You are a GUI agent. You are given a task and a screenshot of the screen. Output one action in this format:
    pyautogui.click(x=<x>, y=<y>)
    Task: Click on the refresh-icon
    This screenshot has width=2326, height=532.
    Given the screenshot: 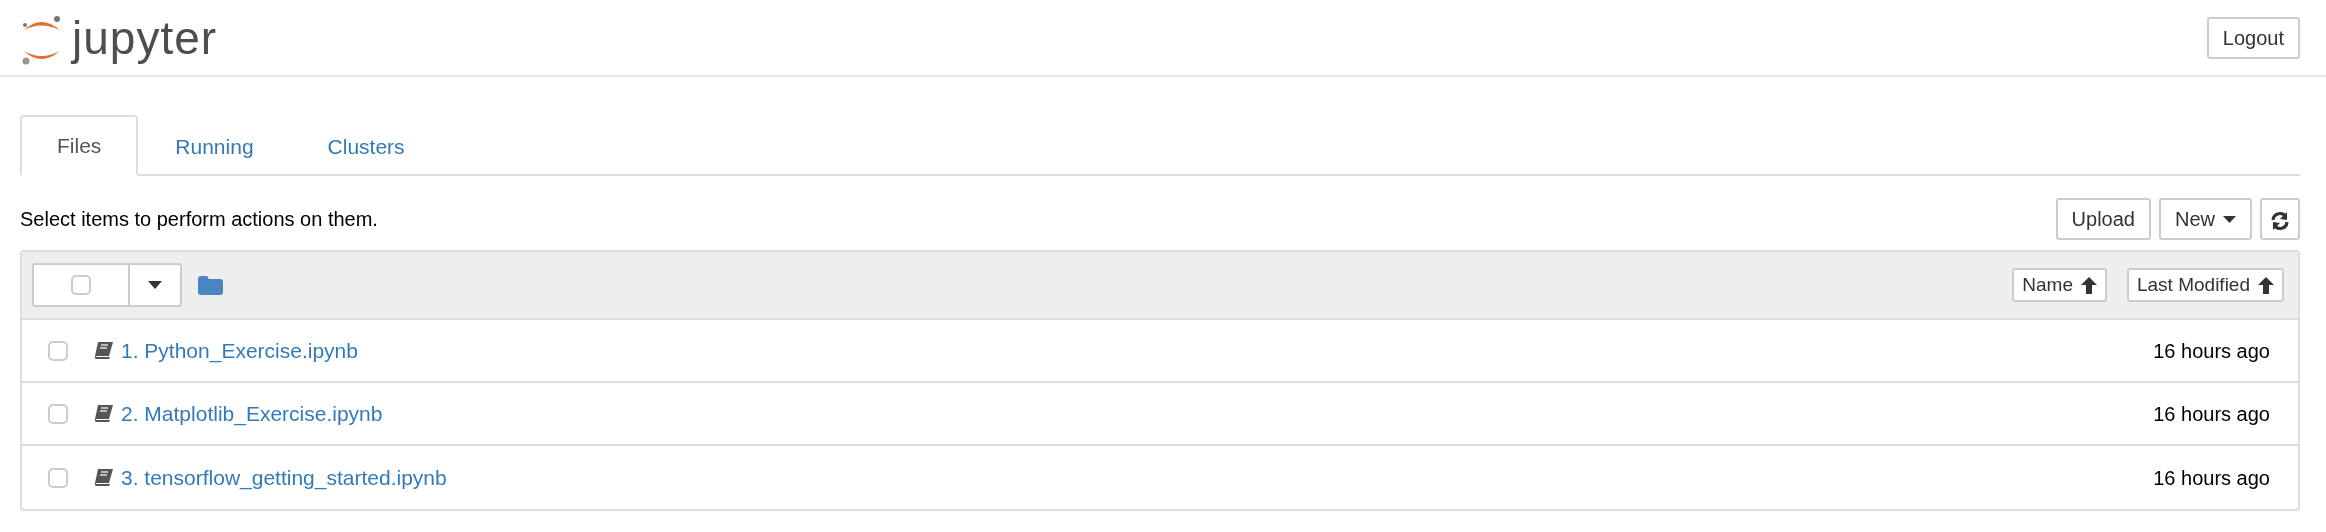 What is the action you would take?
    pyautogui.click(x=2280, y=220)
    